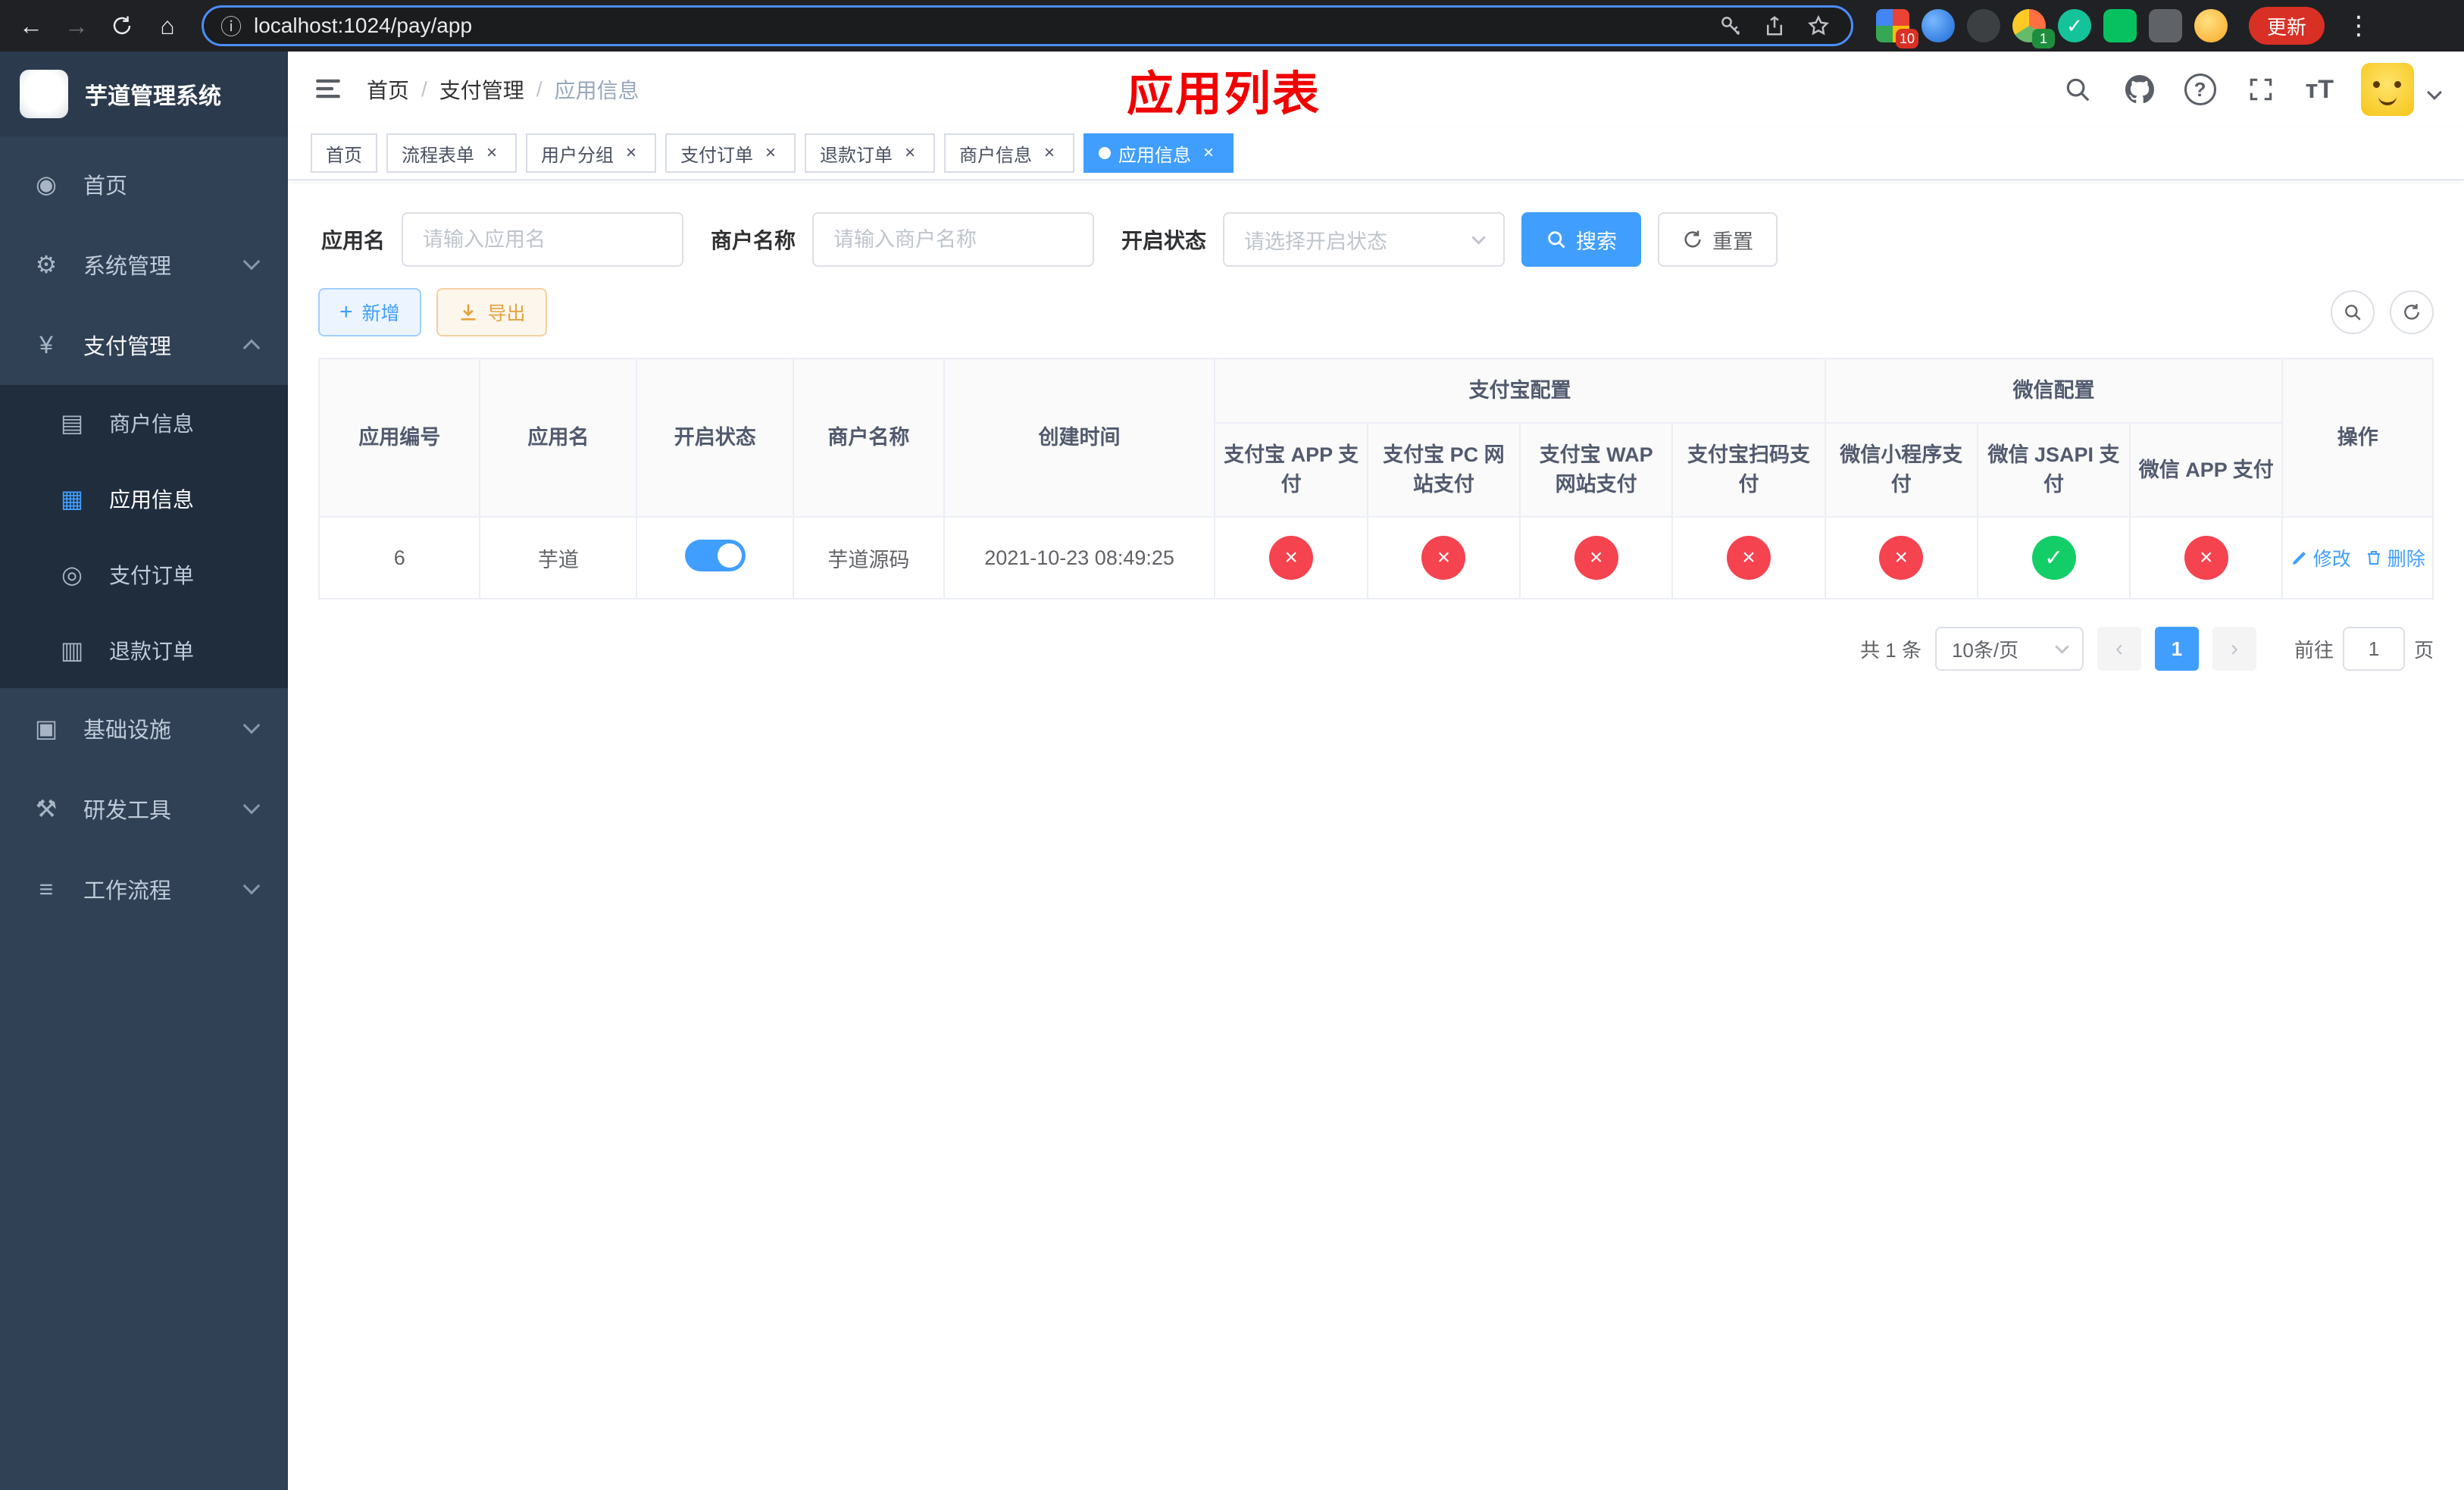 Image resolution: width=2464 pixels, height=1490 pixels. I want to click on avatar-caret-icon, so click(2434, 92).